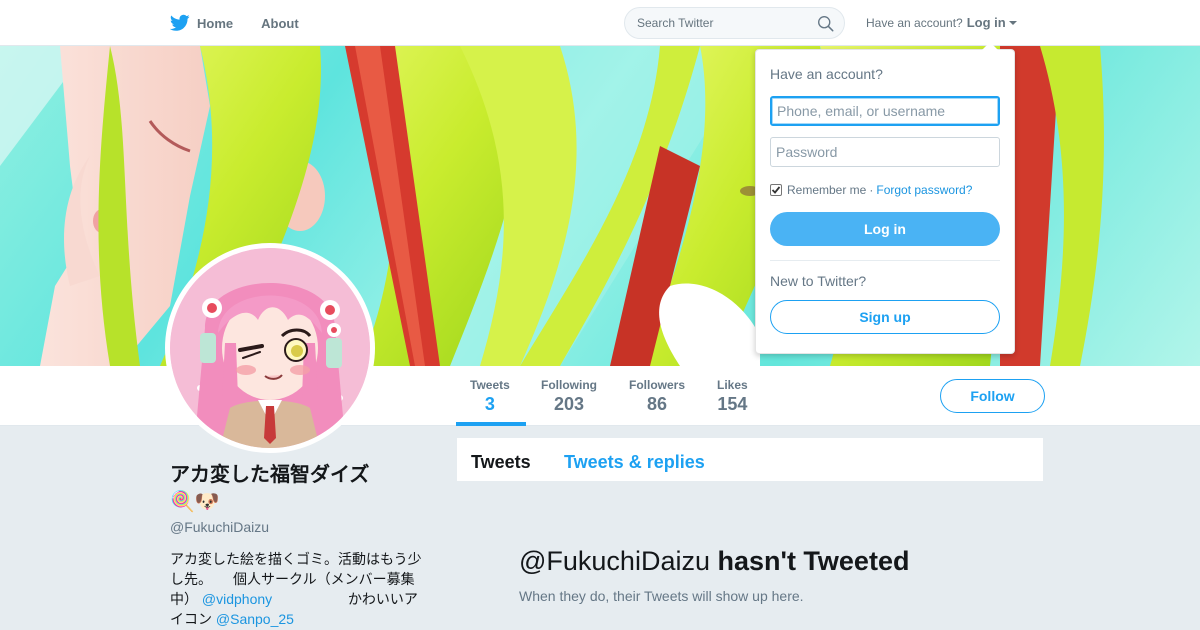 The width and height of the screenshot is (1200, 630). Describe the element at coordinates (248, 23) in the screenshot. I see `nav-links: Home About` at that location.